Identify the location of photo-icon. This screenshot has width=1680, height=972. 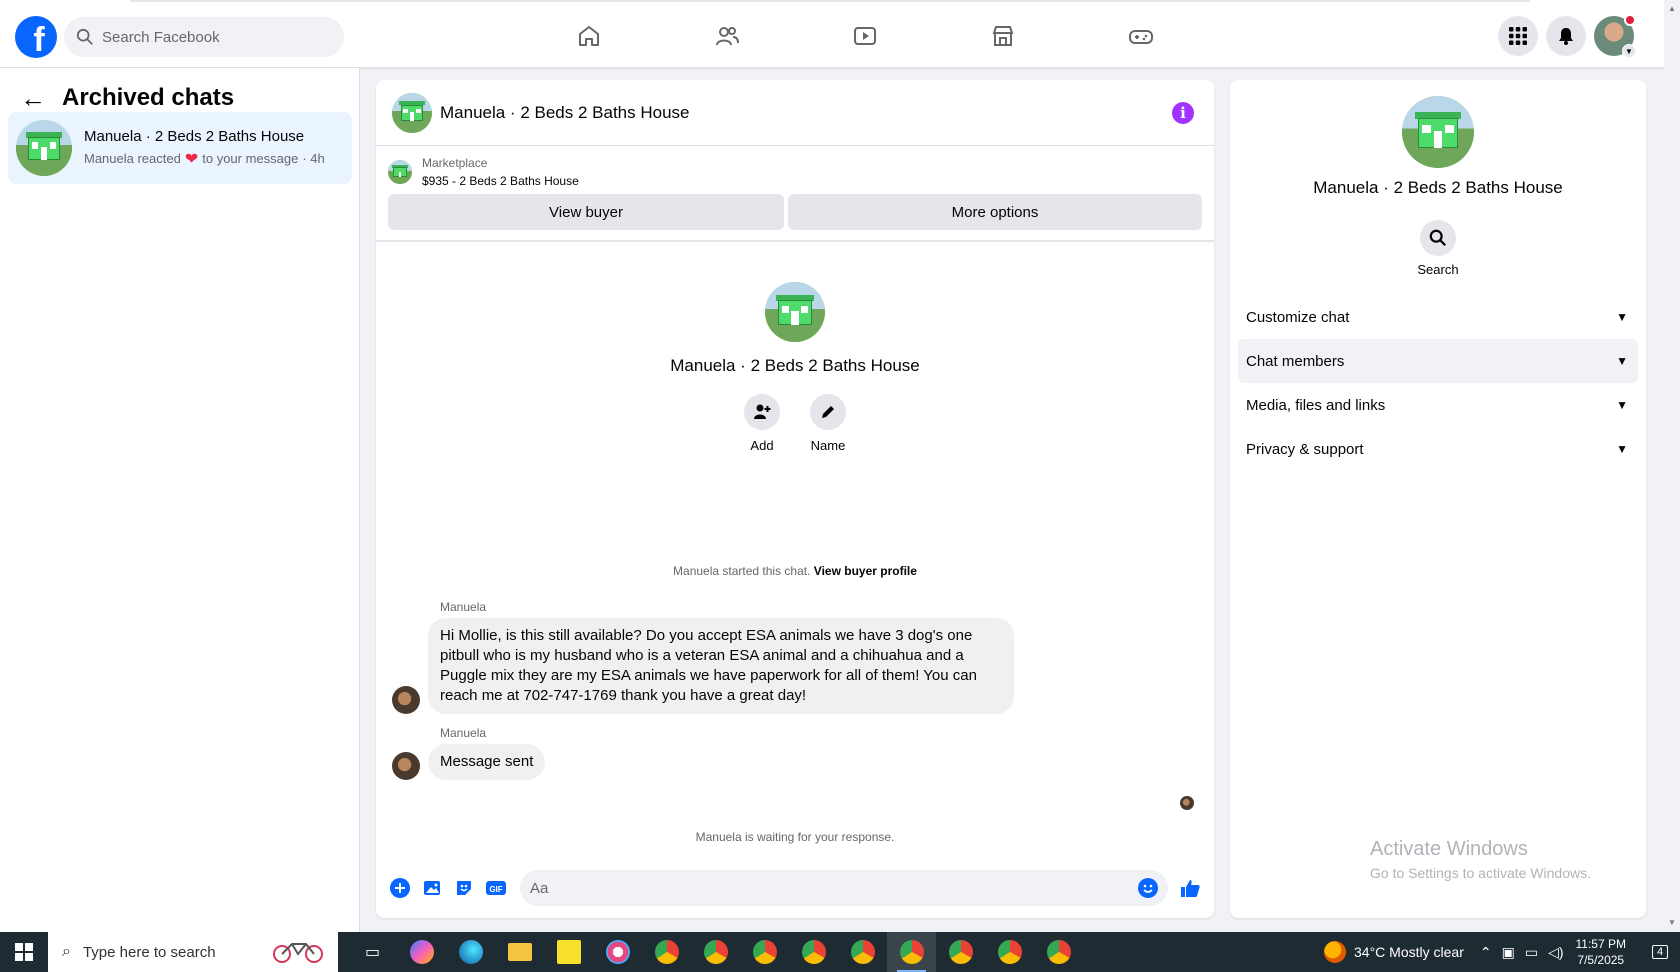
(432, 888).